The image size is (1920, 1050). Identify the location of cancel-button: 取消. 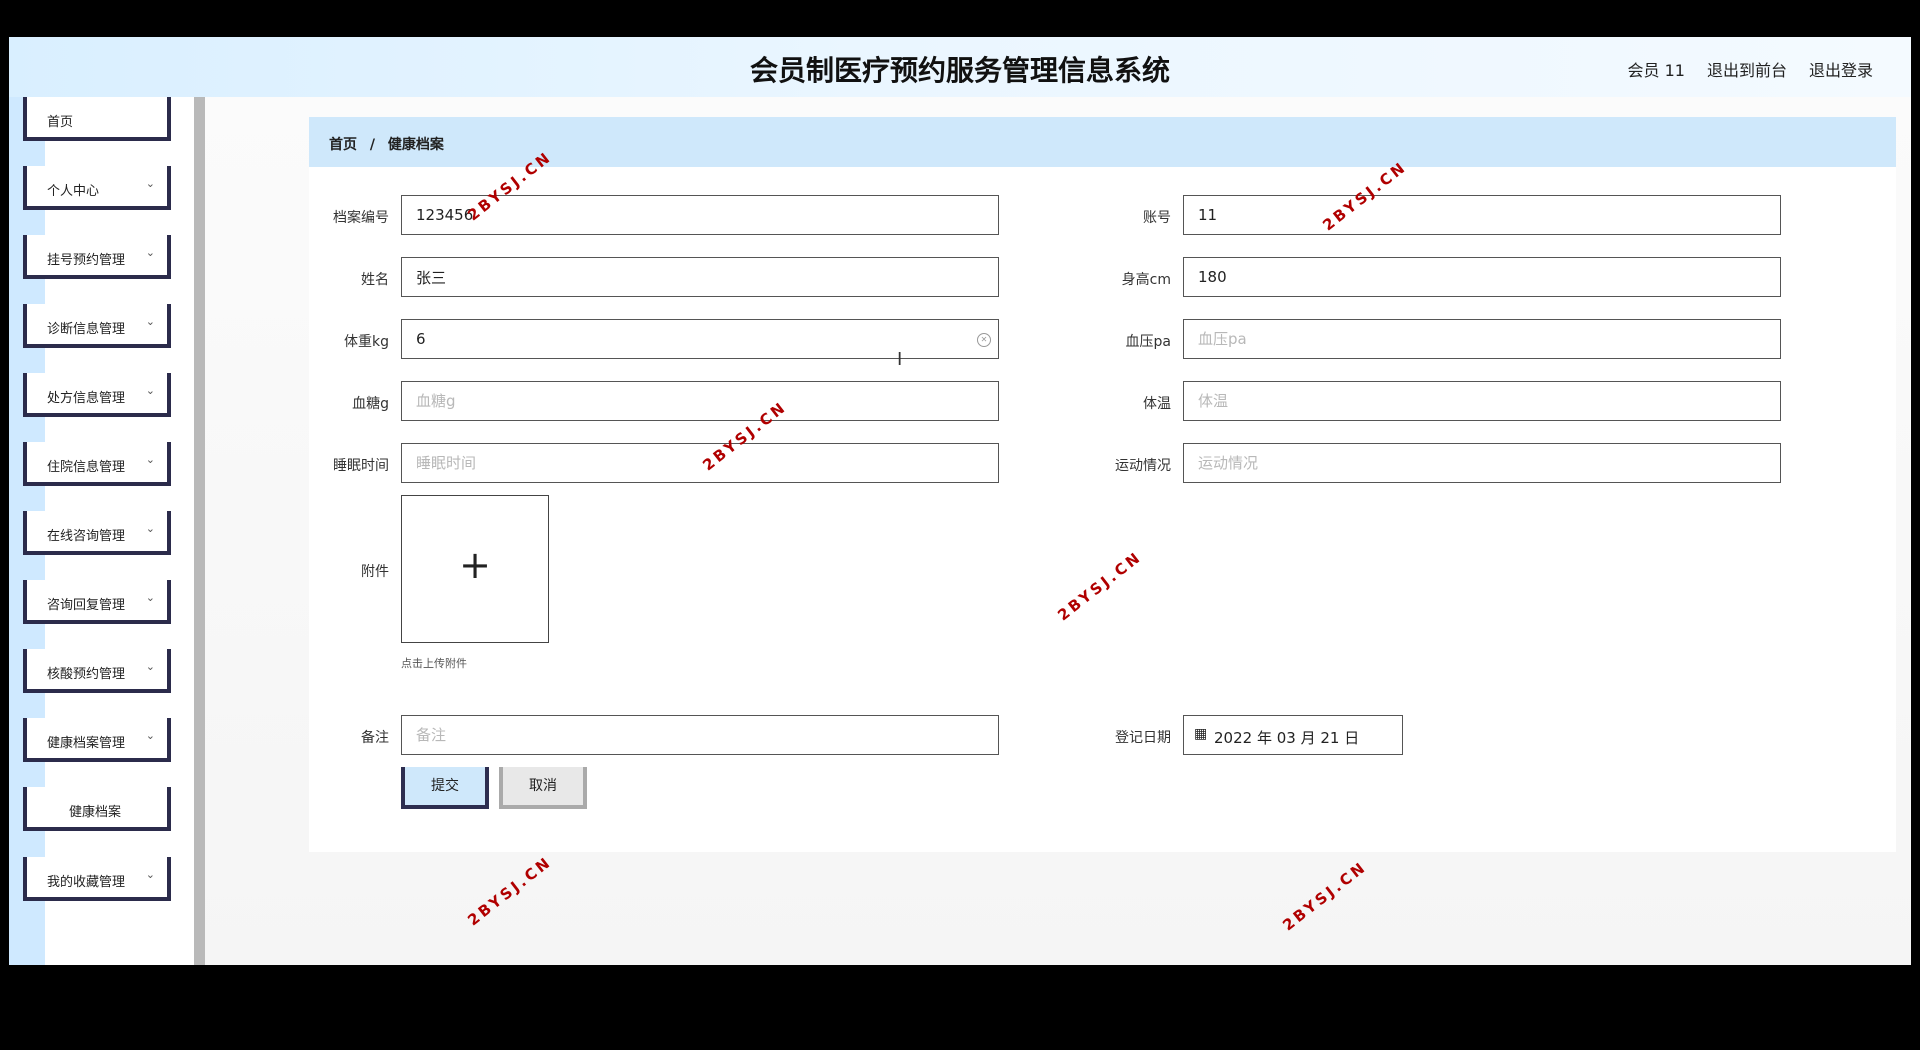
(543, 788).